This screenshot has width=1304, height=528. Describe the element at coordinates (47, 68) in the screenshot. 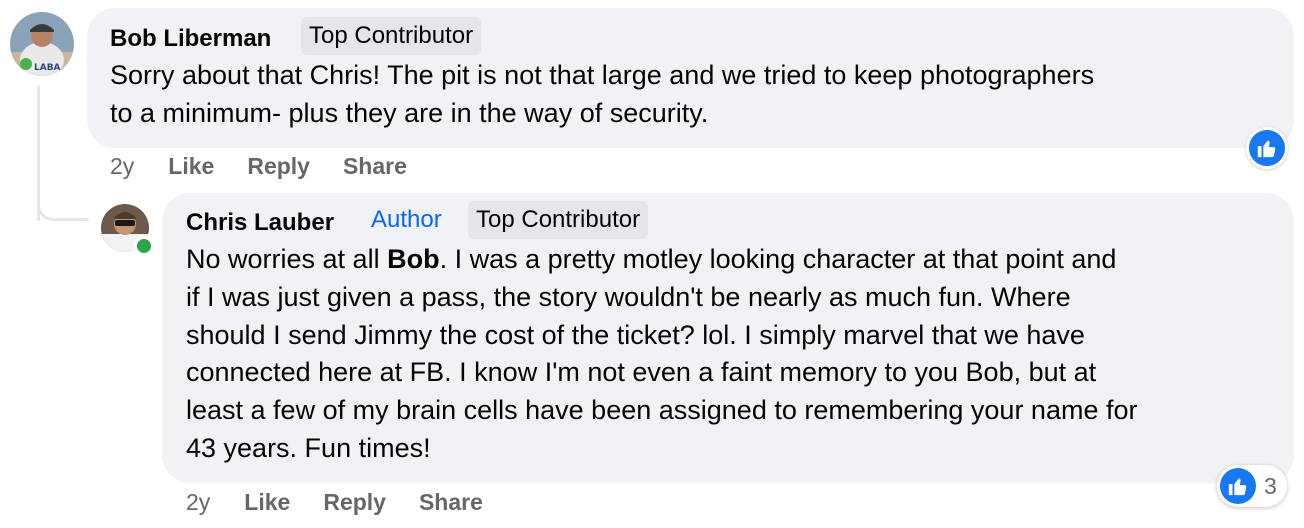

I see `svg-text: LABA` at that location.